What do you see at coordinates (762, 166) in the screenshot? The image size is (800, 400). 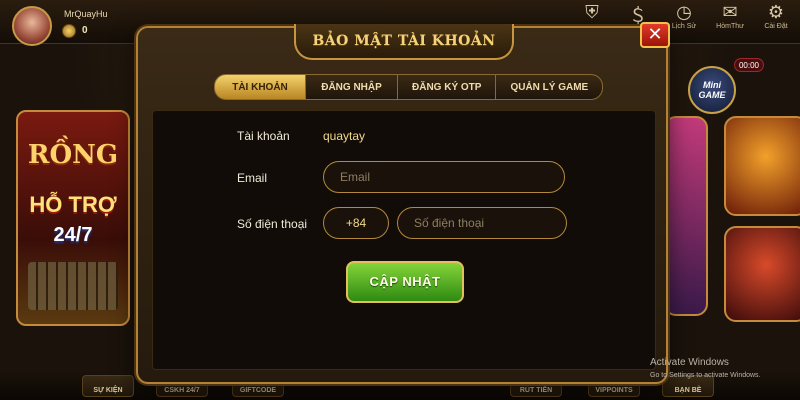 I see `game-card-fruits` at bounding box center [762, 166].